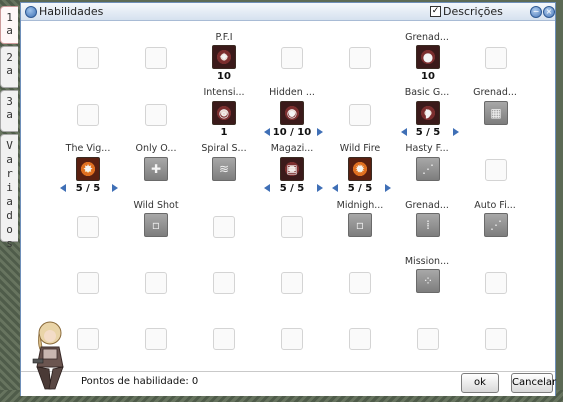 This screenshot has width=563, height=402. I want to click on pfi-glyph-icon: ✦, so click(224, 57).